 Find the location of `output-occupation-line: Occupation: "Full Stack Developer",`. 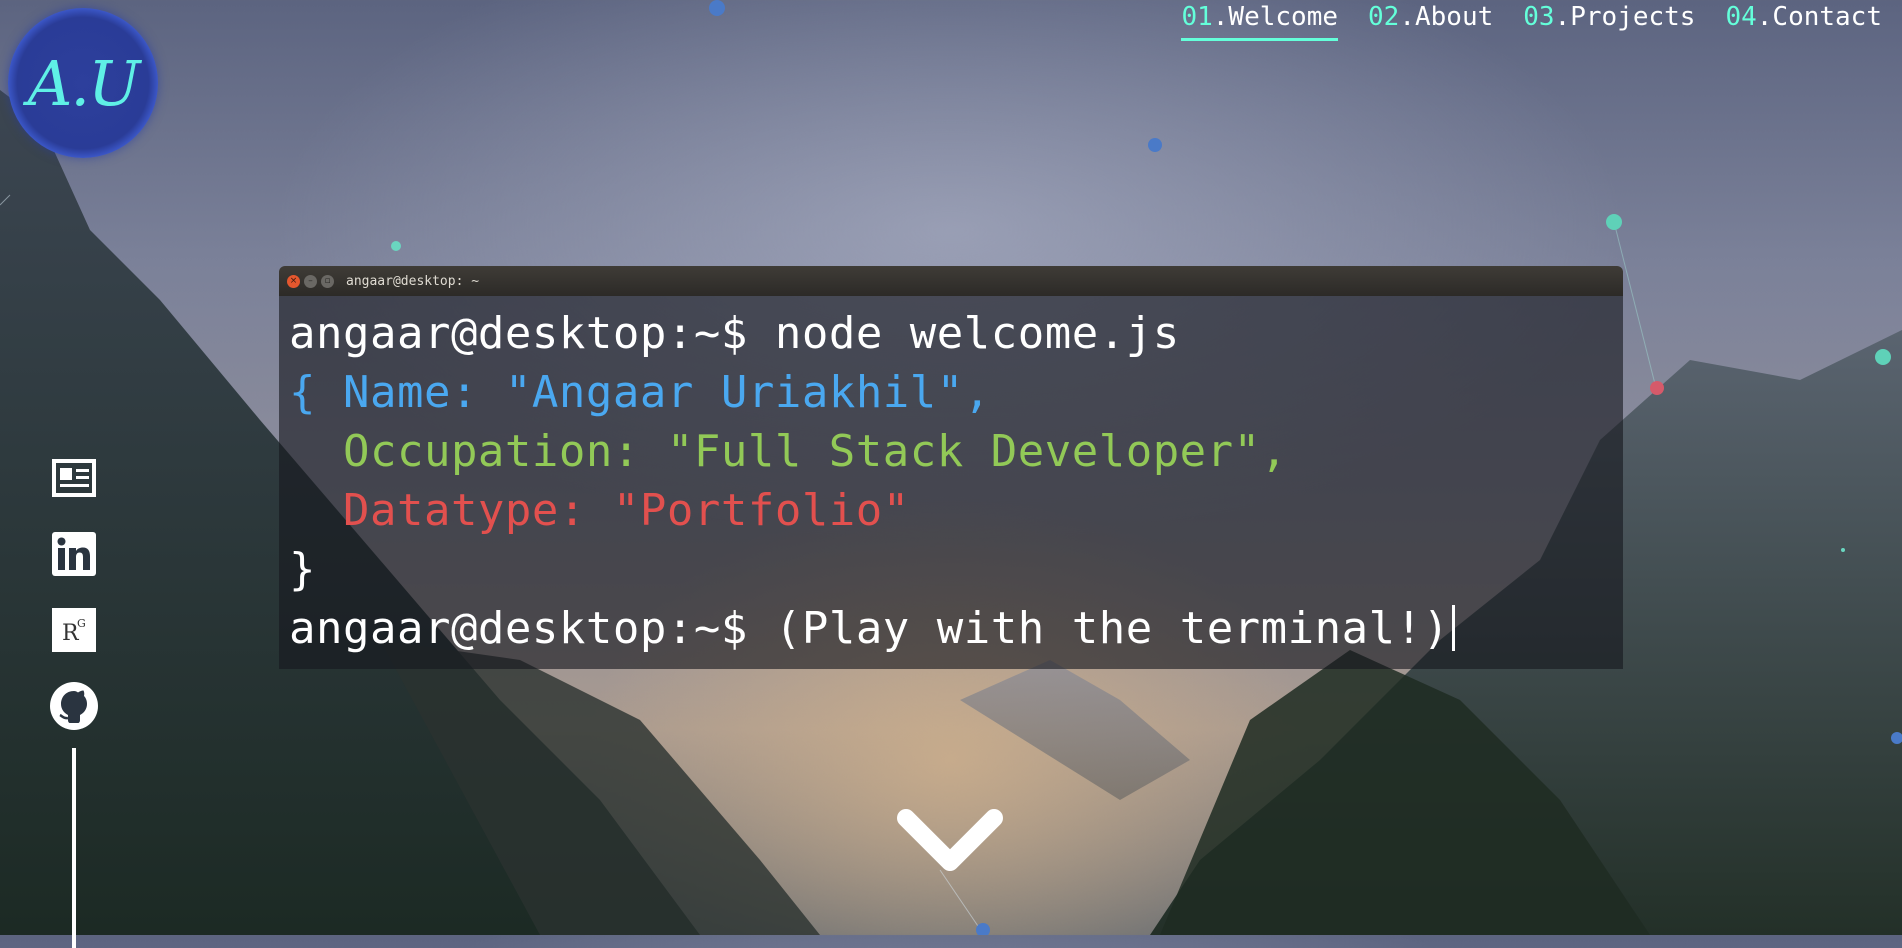

output-occupation-line: Occupation: "Full Stack Developer", is located at coordinates (951, 451).